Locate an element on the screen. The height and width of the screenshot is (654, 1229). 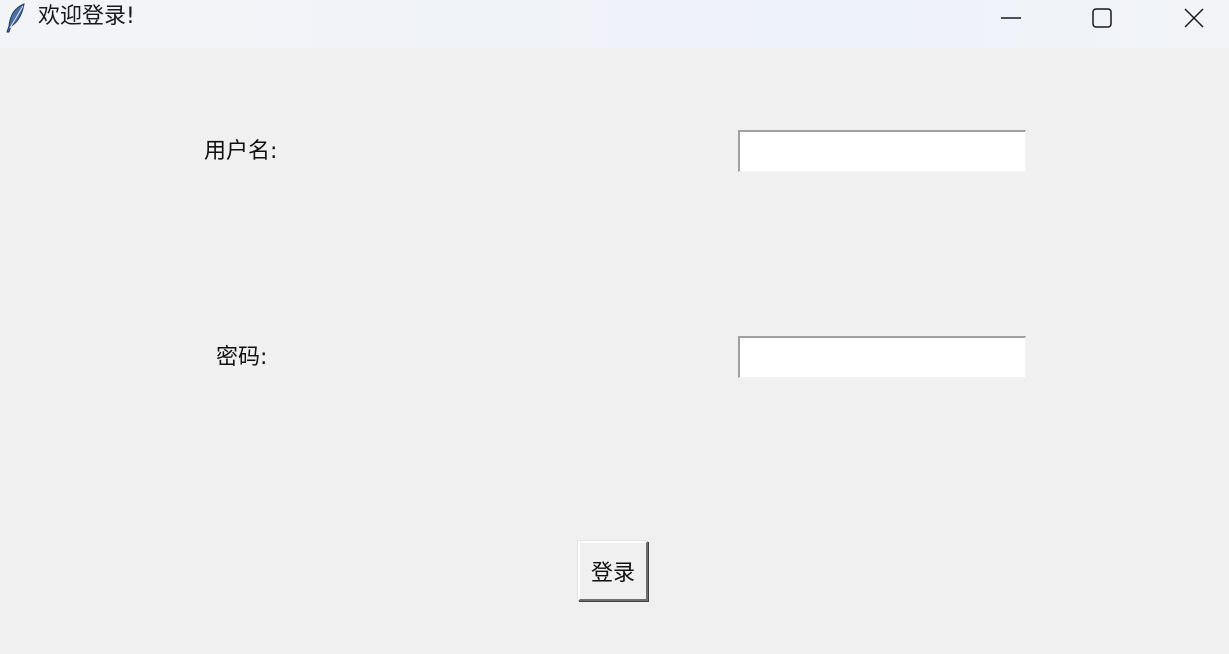
password-input is located at coordinates (882, 357).